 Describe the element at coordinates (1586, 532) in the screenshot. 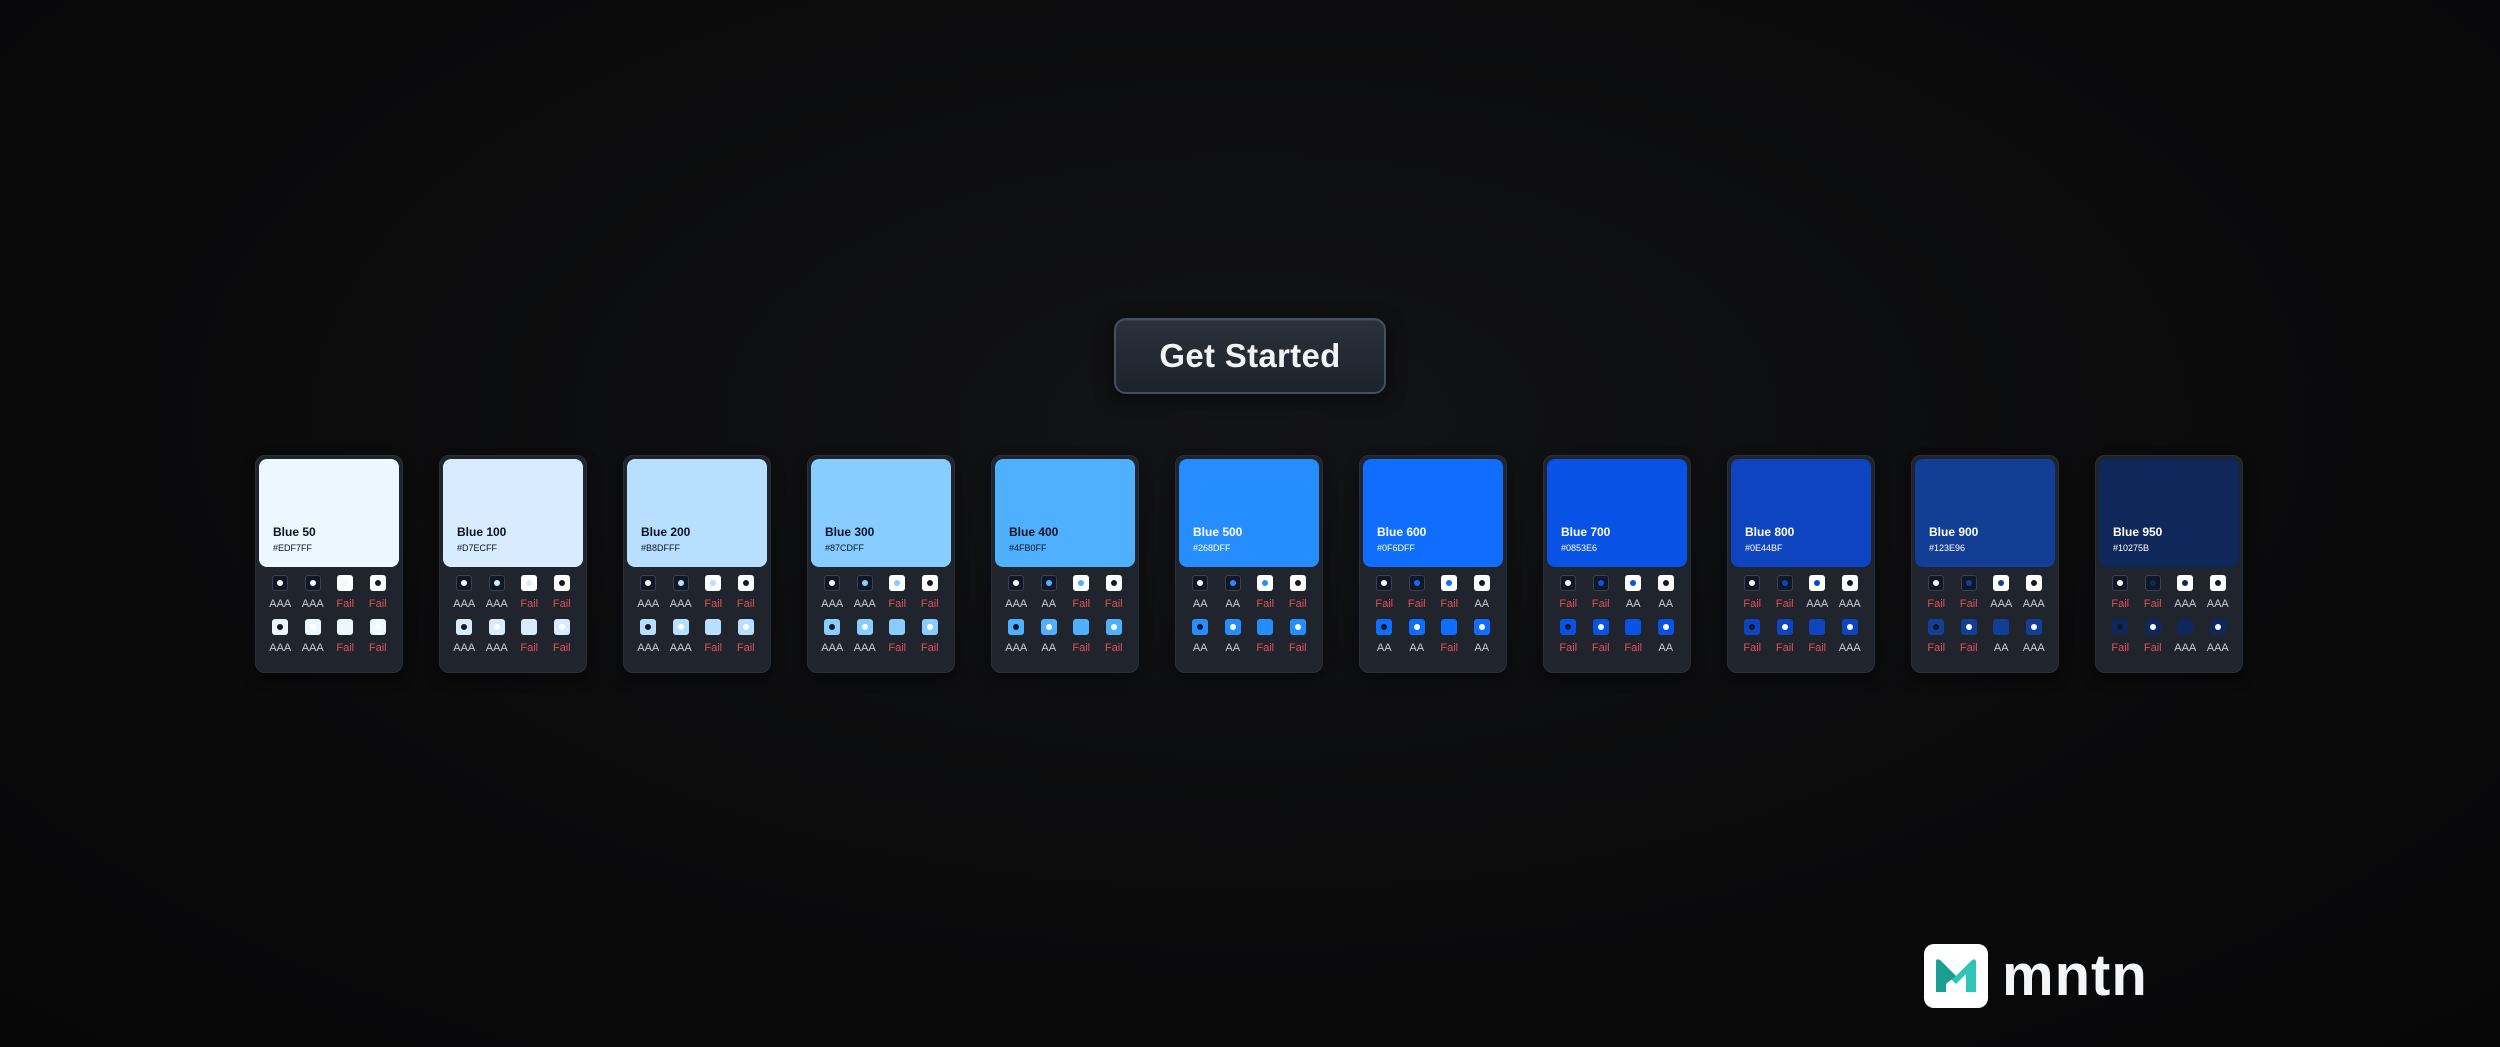

I see `swatch-name: Blue 700` at that location.